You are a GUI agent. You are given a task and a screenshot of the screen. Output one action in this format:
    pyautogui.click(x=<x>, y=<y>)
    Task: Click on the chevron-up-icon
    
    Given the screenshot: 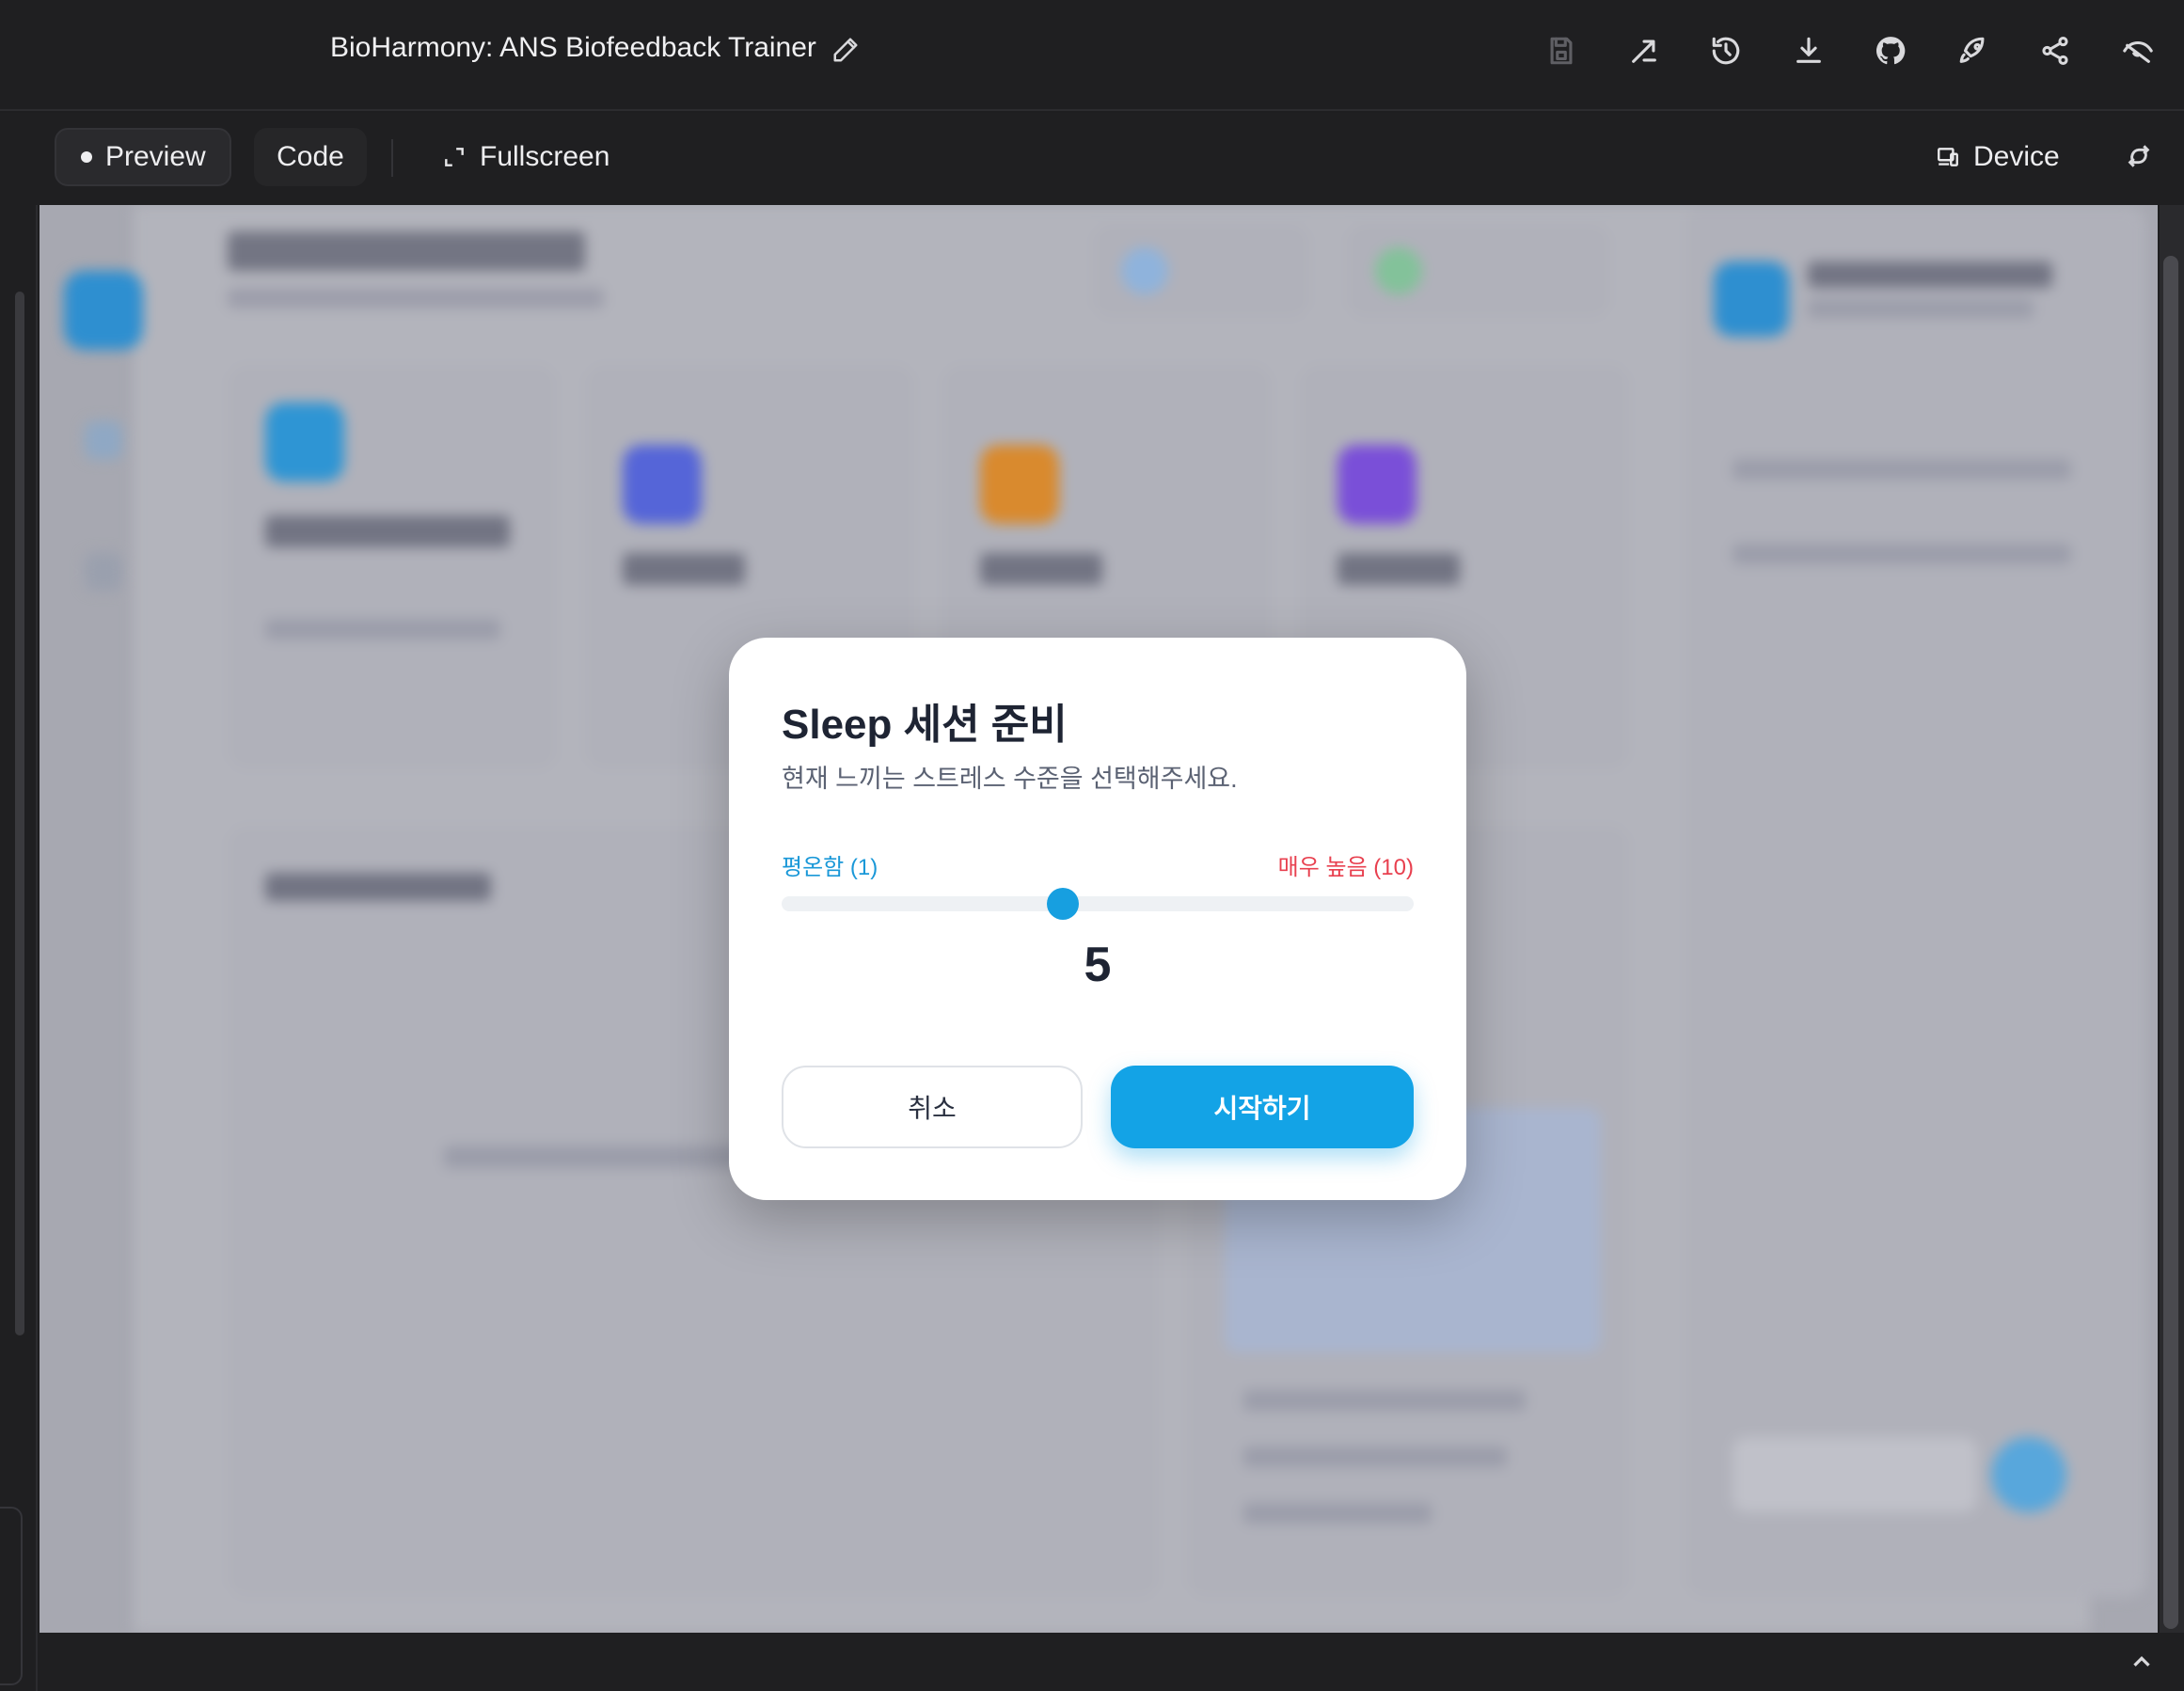 What is the action you would take?
    pyautogui.click(x=2142, y=1662)
    